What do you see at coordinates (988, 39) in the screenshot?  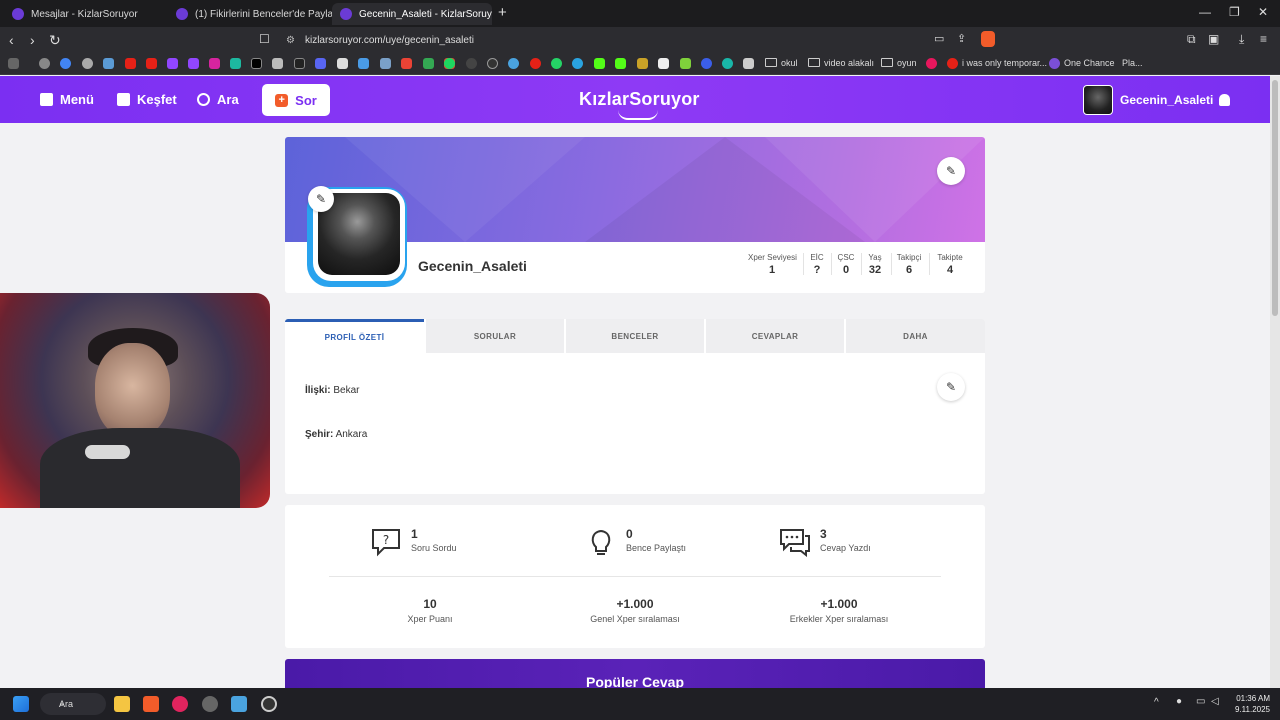 I see `brave-shield-icon` at bounding box center [988, 39].